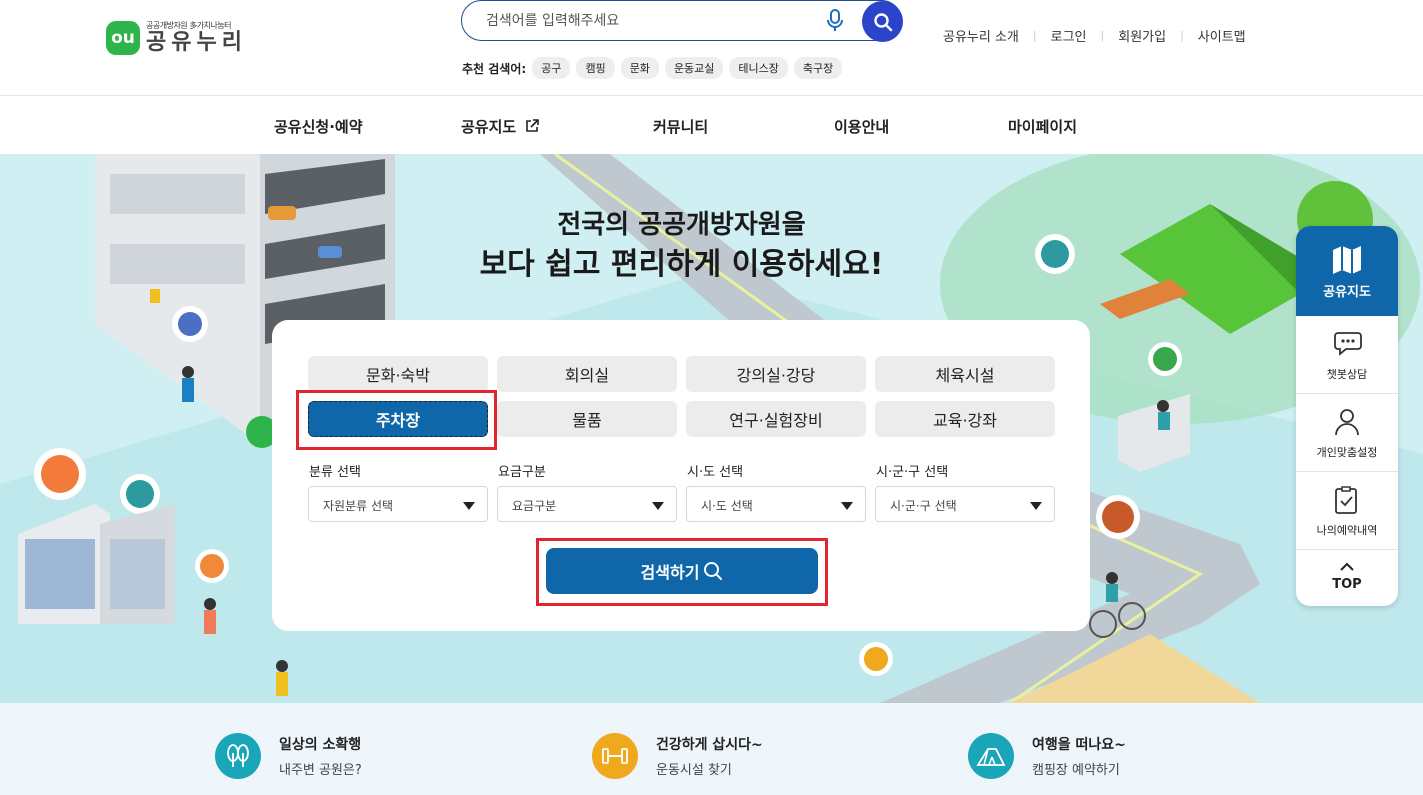 The height and width of the screenshot is (795, 1423). Describe the element at coordinates (238, 756) in the screenshot. I see `park-icon` at that location.